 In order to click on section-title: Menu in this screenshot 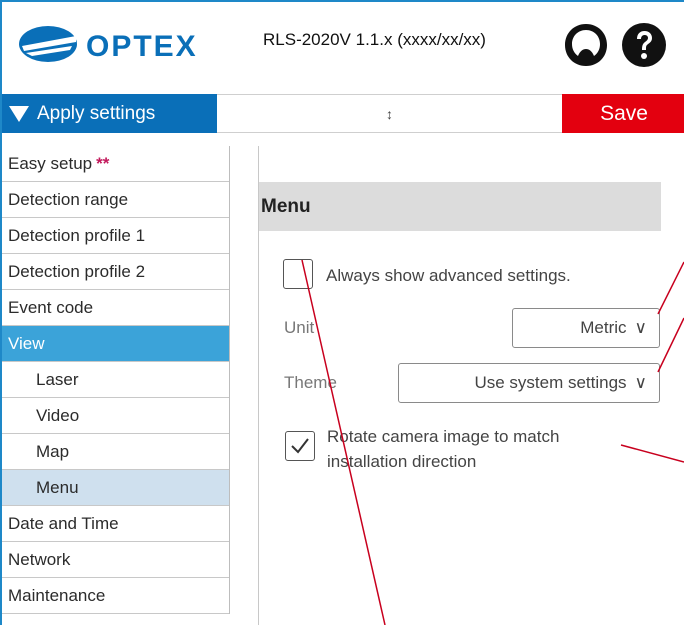, I will do `click(460, 206)`.